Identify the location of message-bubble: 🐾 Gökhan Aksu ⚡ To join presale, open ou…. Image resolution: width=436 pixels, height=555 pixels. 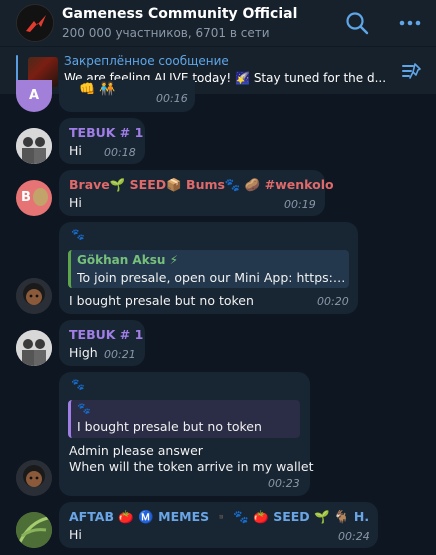
(208, 268).